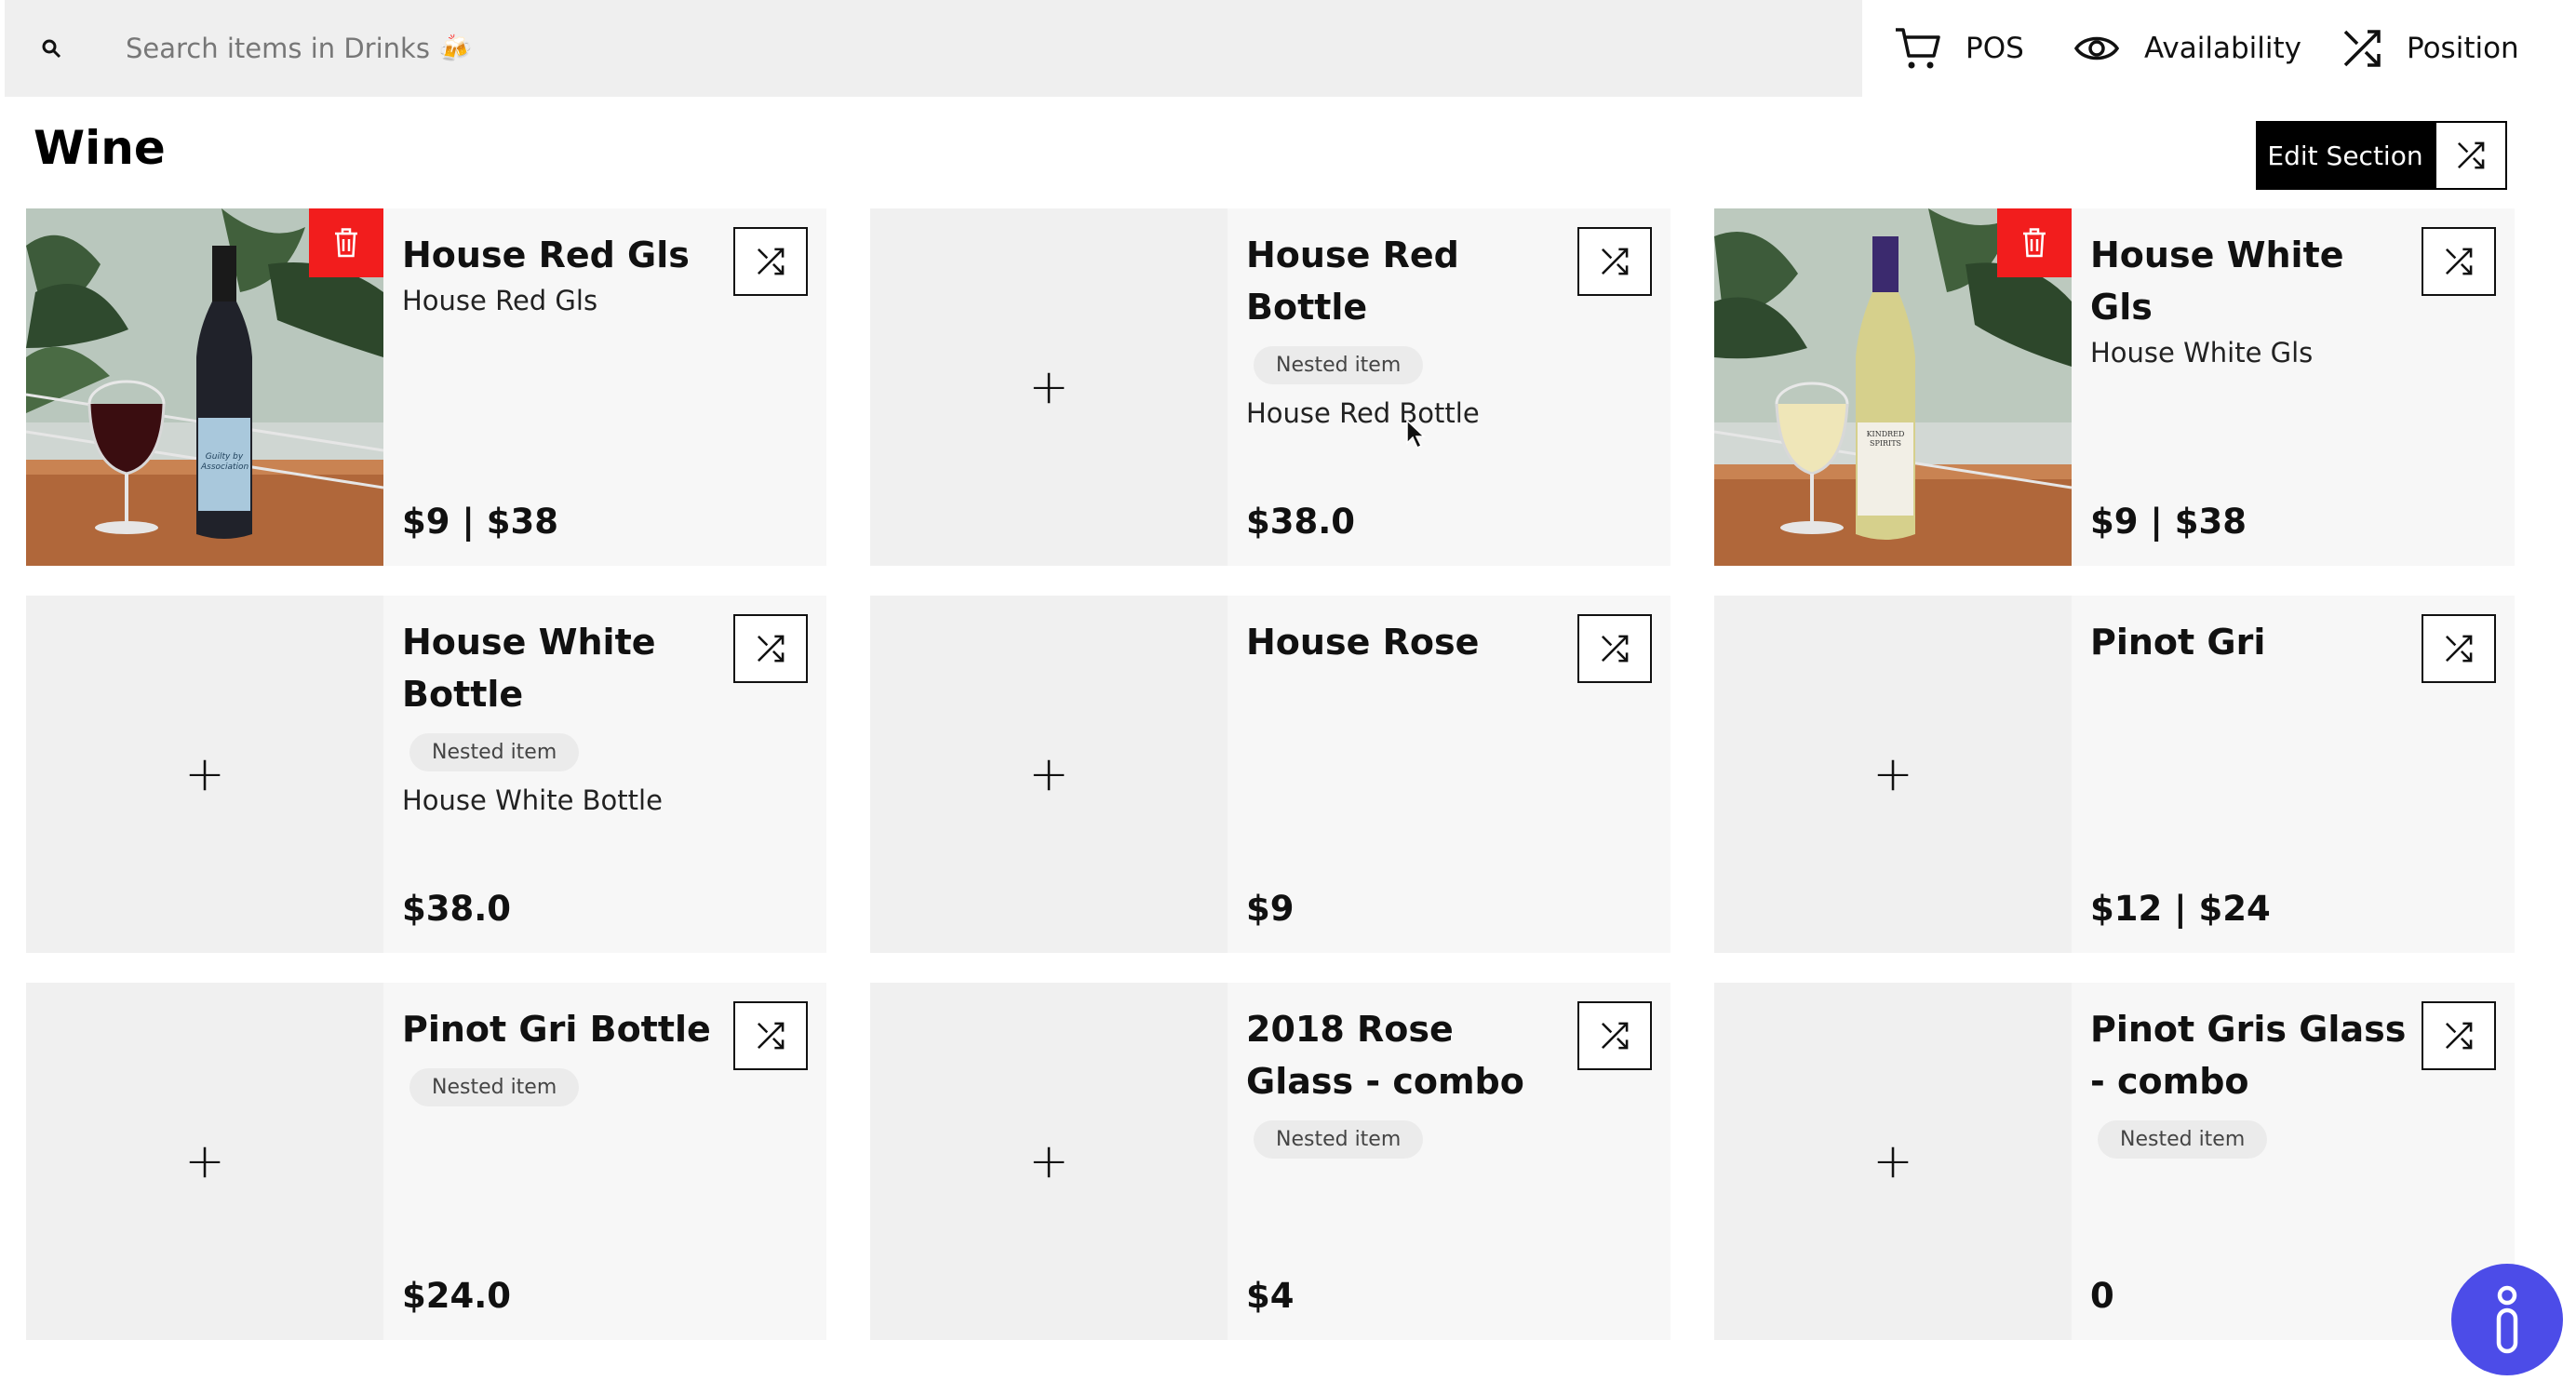  I want to click on wine-label-text: KINDRED SPIRITS, so click(1885, 439).